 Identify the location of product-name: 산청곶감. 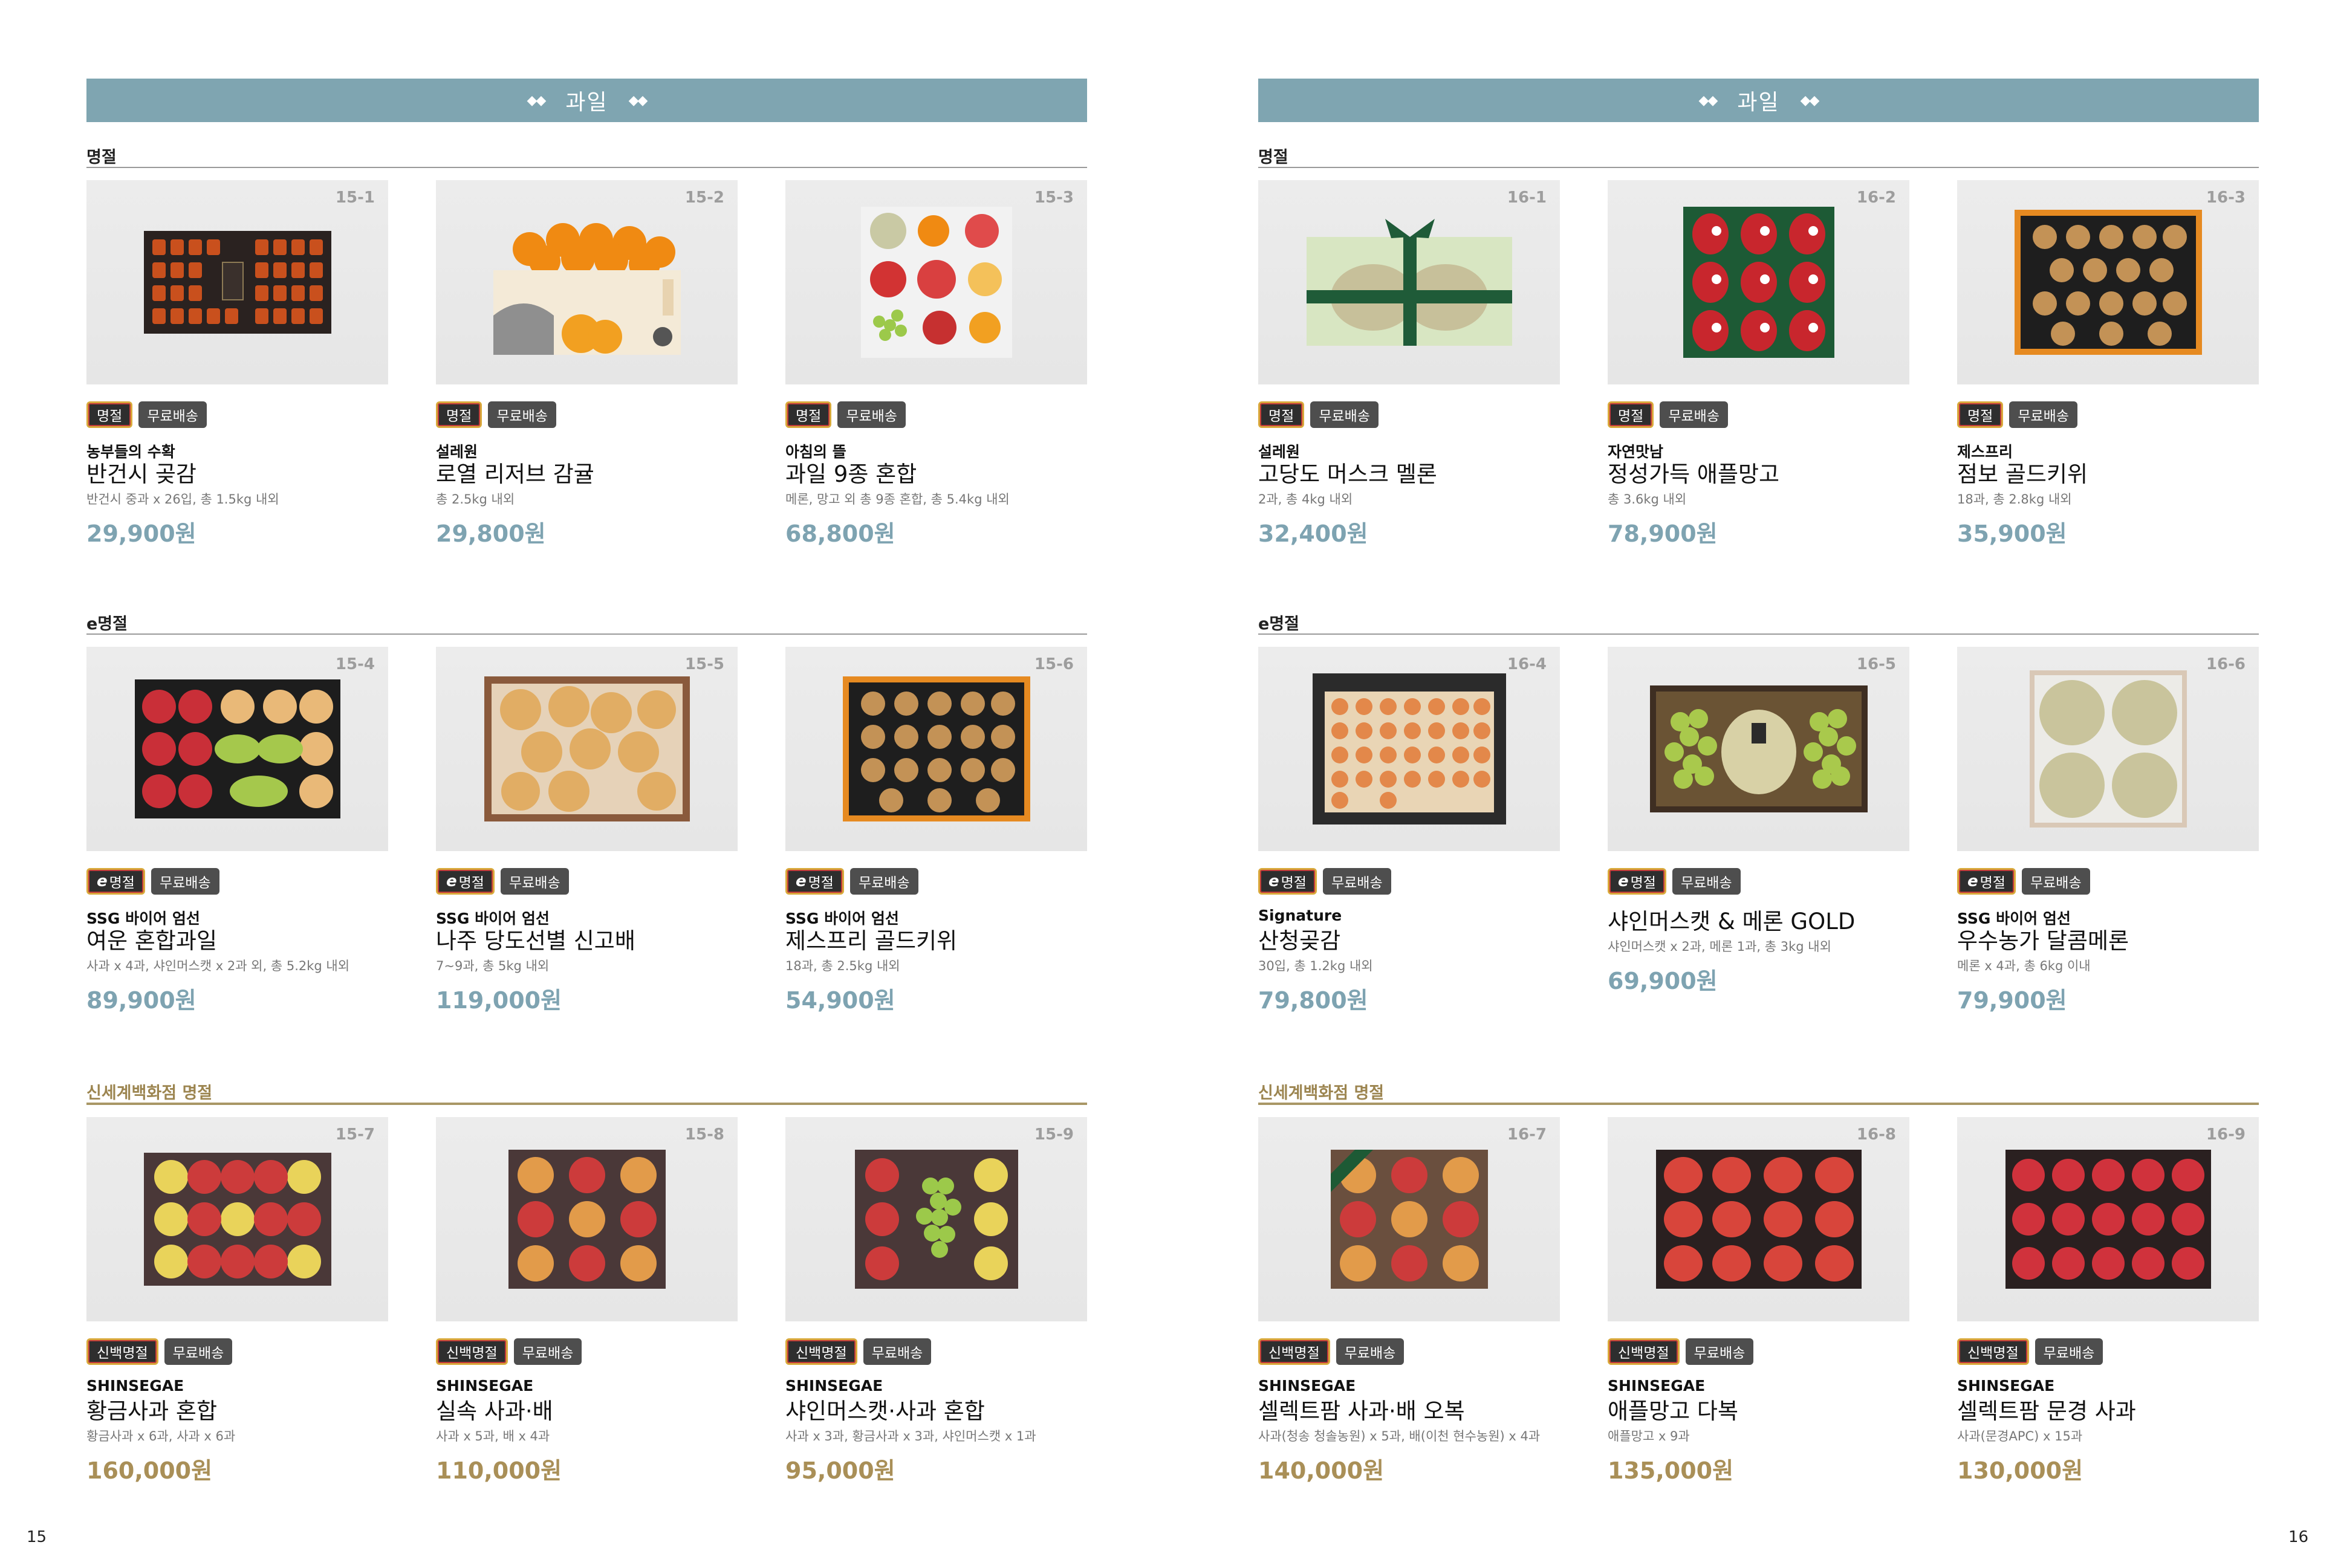
(1409, 941).